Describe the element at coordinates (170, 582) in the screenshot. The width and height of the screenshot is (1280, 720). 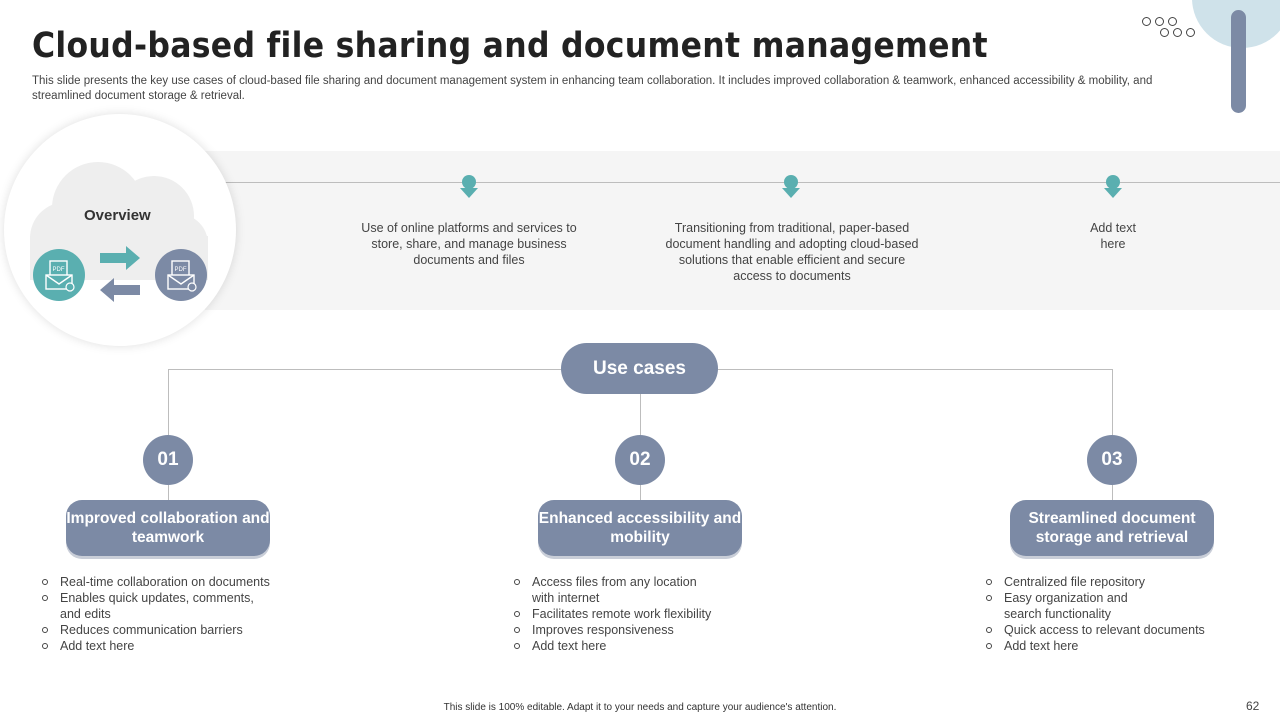
I see `list-item: Real-time collaboration on documents` at that location.